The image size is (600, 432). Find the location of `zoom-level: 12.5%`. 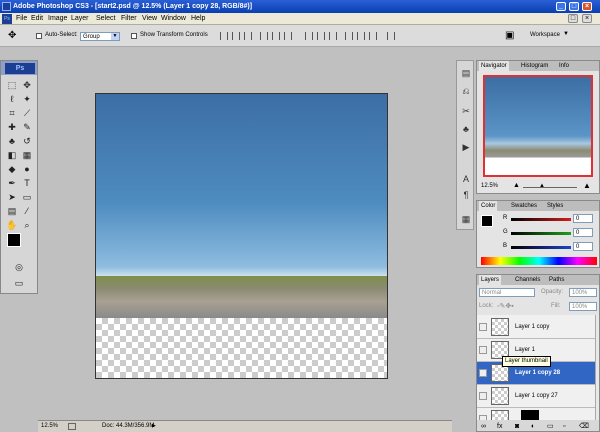

zoom-level: 12.5% is located at coordinates (49, 426).